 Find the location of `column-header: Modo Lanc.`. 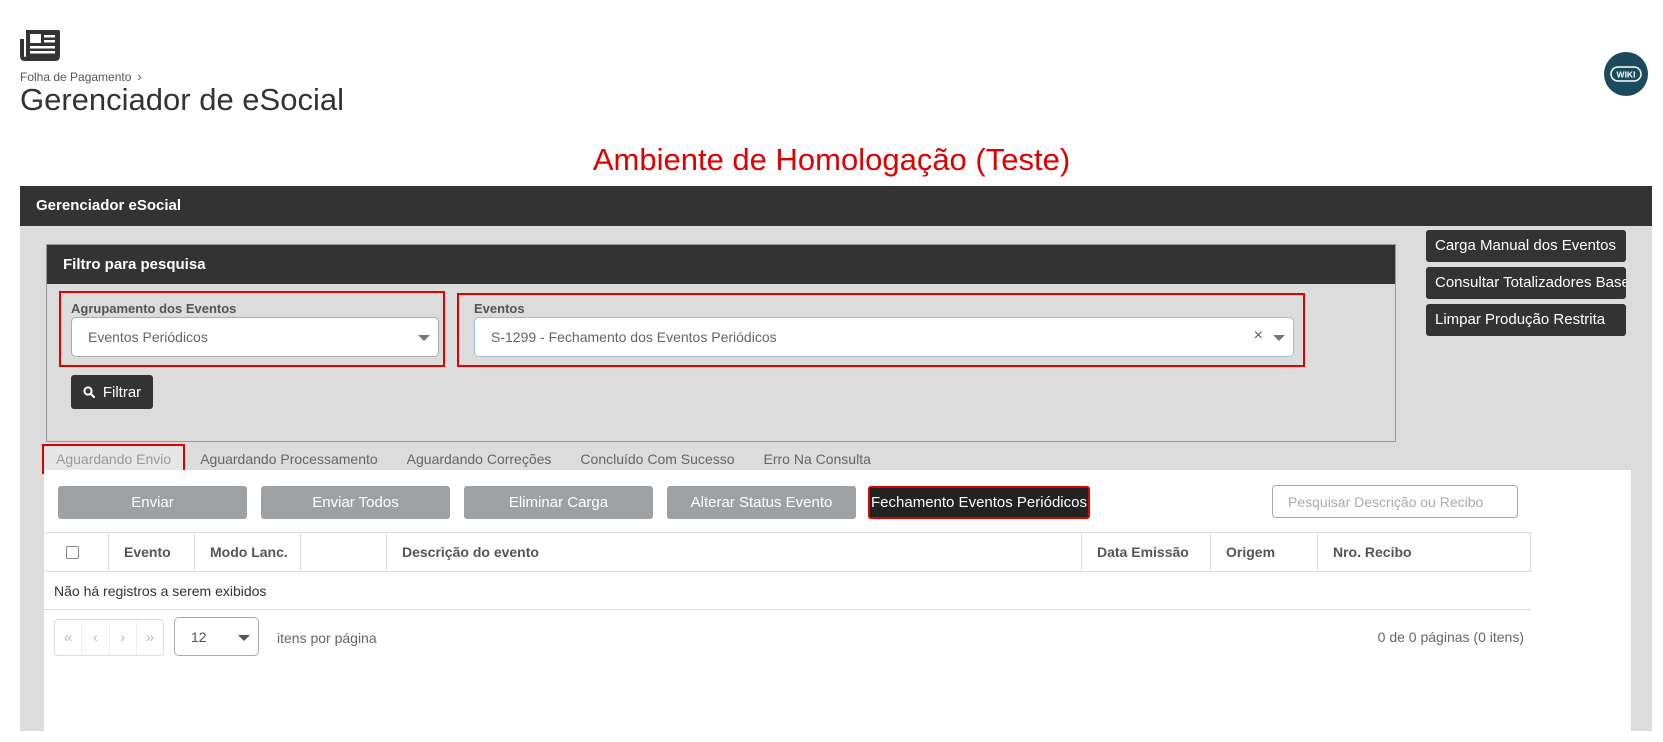

column-header: Modo Lanc. is located at coordinates (248, 552).